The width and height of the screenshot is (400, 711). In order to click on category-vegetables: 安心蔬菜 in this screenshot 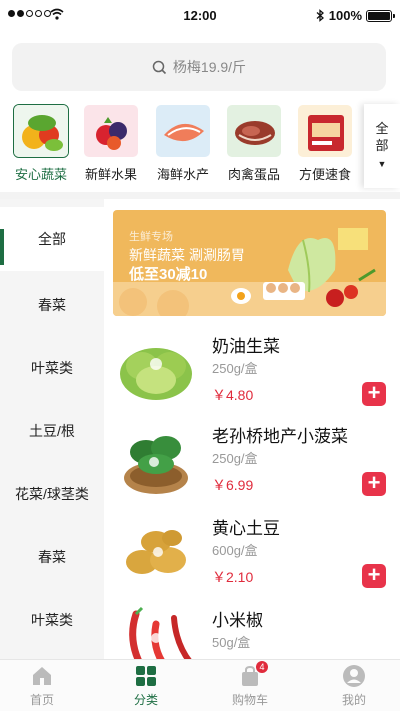, I will do `click(41, 145)`.